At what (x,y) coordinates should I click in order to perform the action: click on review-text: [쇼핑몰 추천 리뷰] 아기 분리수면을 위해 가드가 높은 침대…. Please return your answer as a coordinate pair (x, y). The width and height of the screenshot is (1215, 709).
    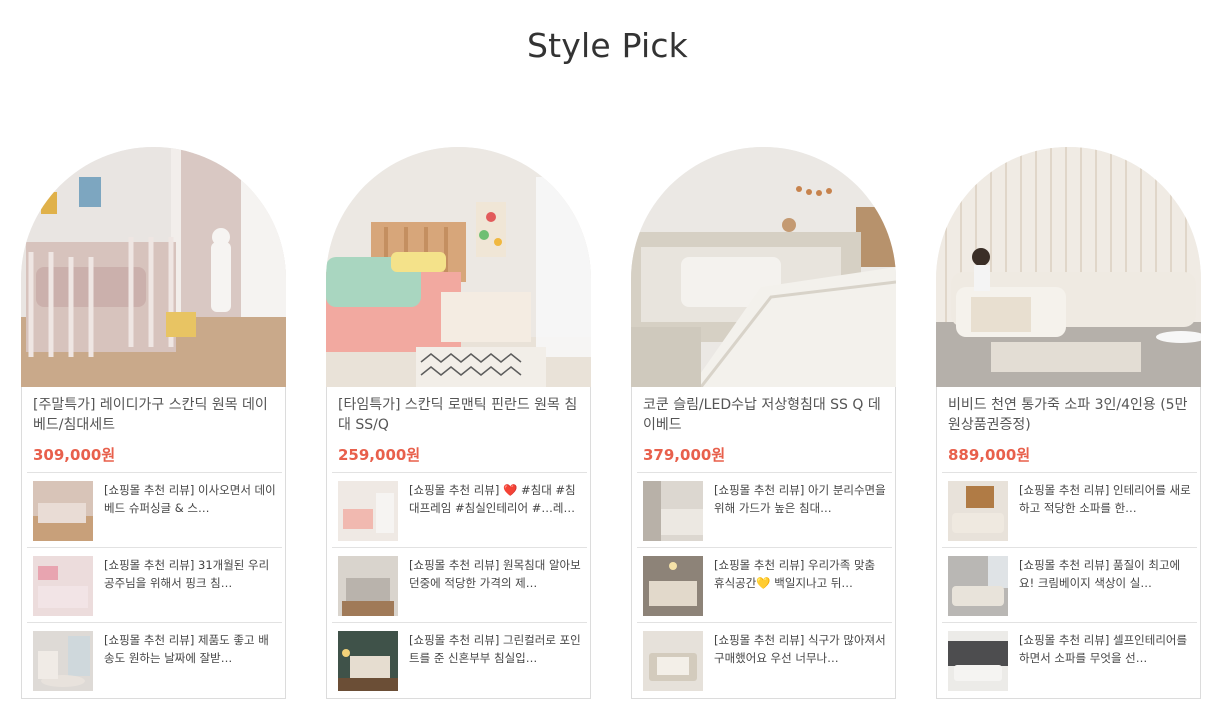
    Looking at the image, I should click on (800, 499).